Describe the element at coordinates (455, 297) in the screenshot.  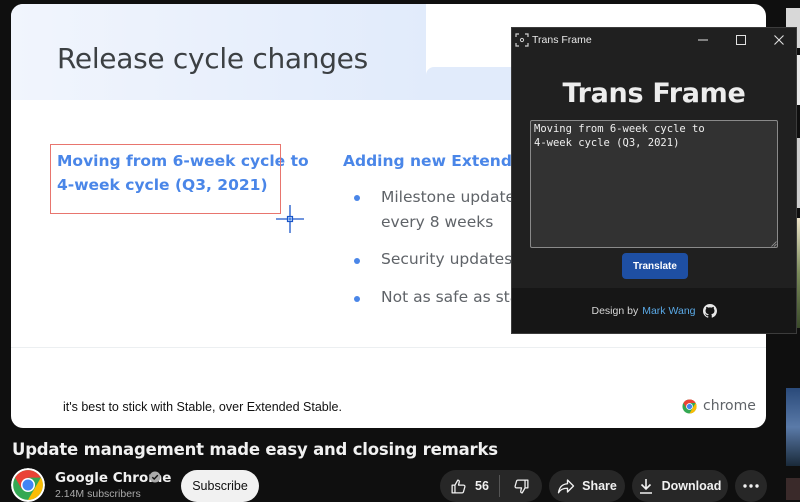
I see `bullet-text: Not as safe as stab` at that location.